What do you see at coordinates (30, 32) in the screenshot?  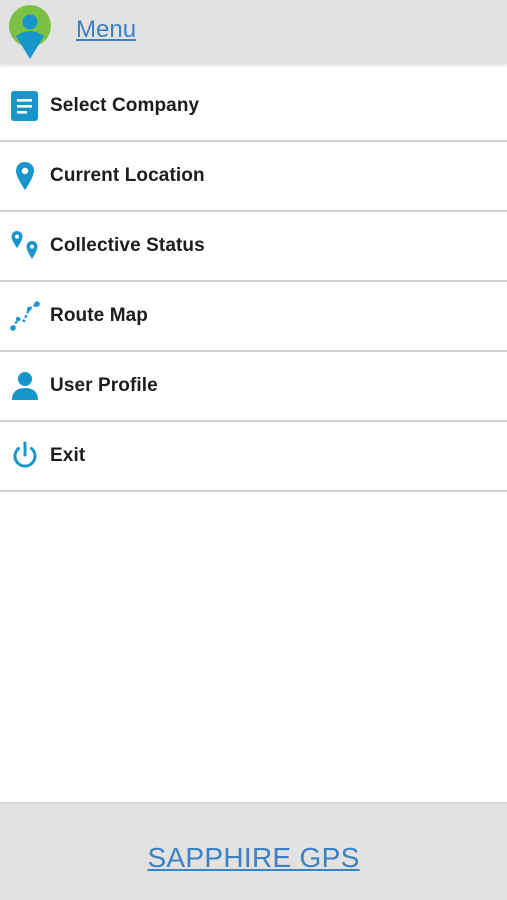 I see `location-person-logo-icon` at bounding box center [30, 32].